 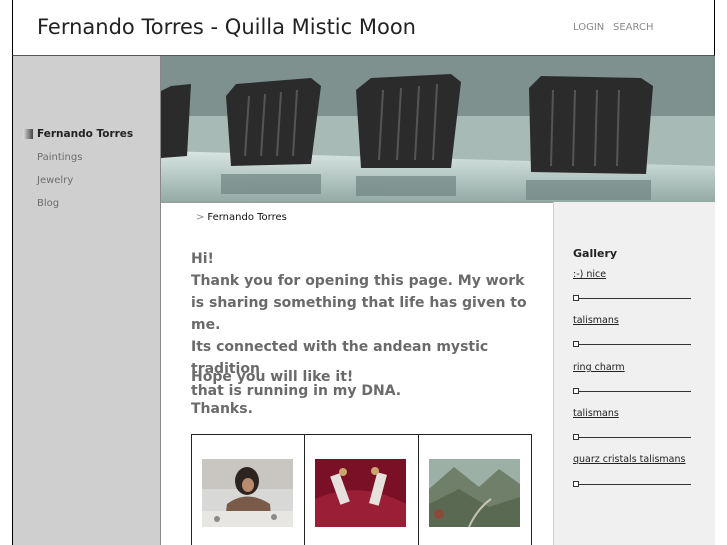 I want to click on search-link: SEARCH, so click(x=633, y=27).